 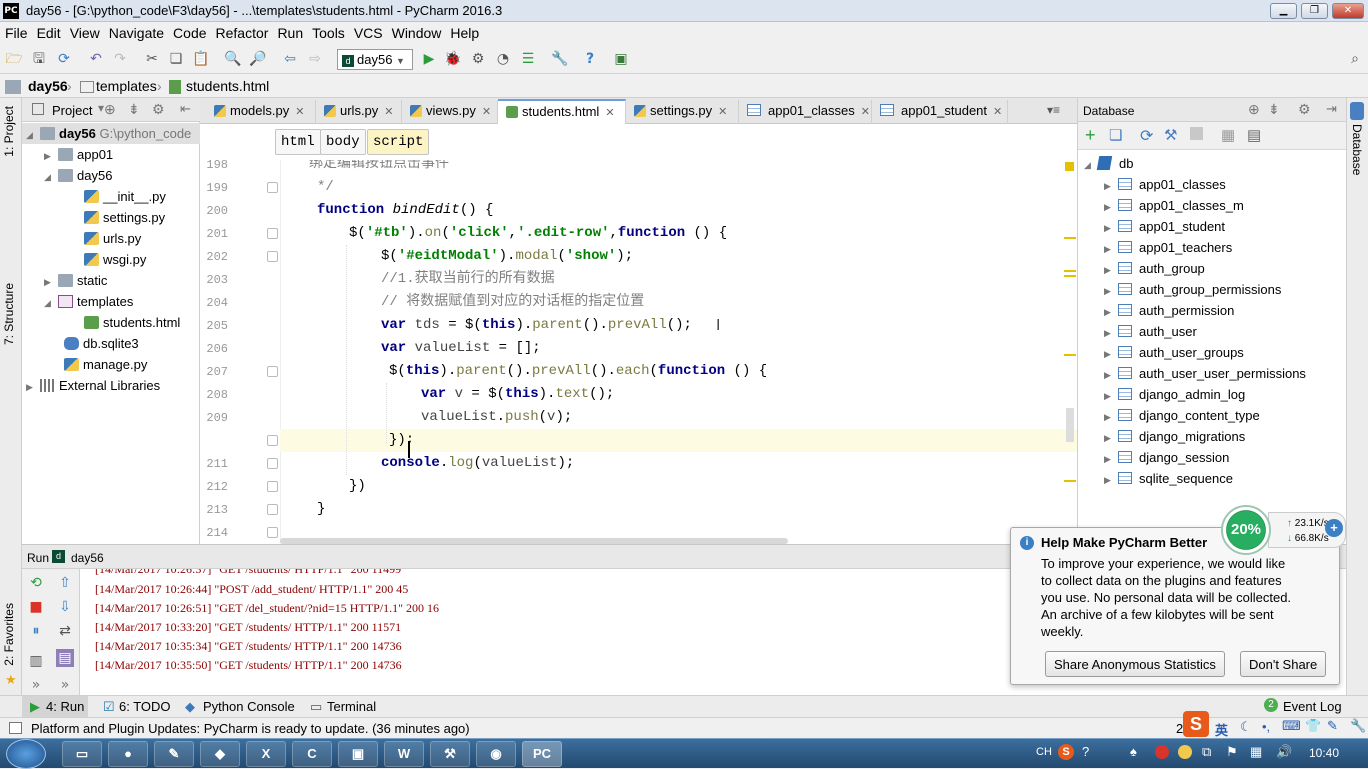 What do you see at coordinates (1221, 729) in the screenshot?
I see `ime-mode-label: 英` at bounding box center [1221, 729].